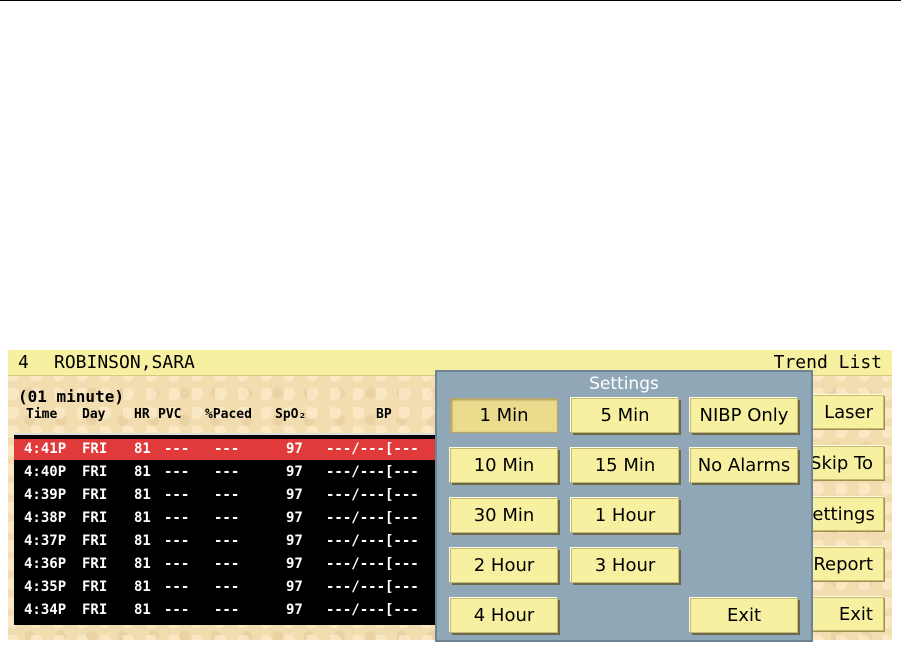 This screenshot has width=901, height=647. I want to click on col-header-time: Time, so click(42, 414).